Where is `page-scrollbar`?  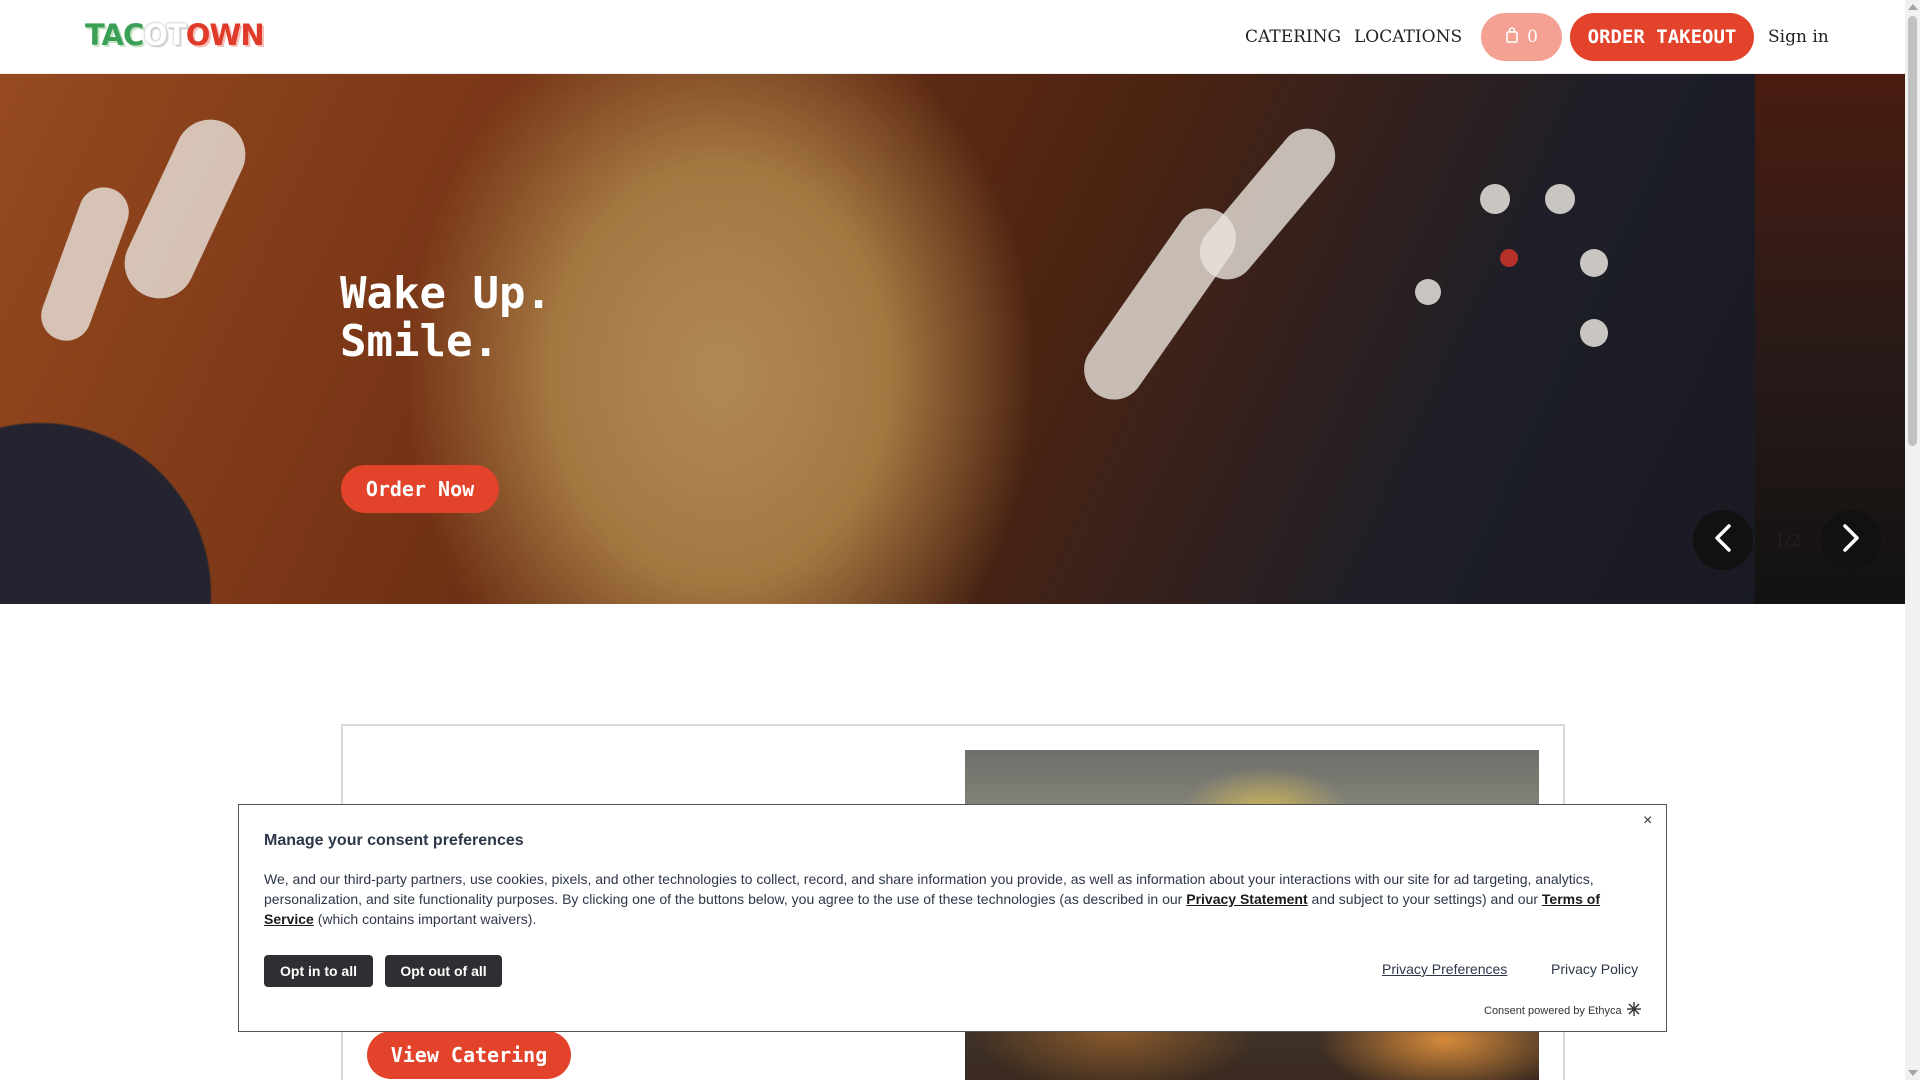 page-scrollbar is located at coordinates (1912, 540).